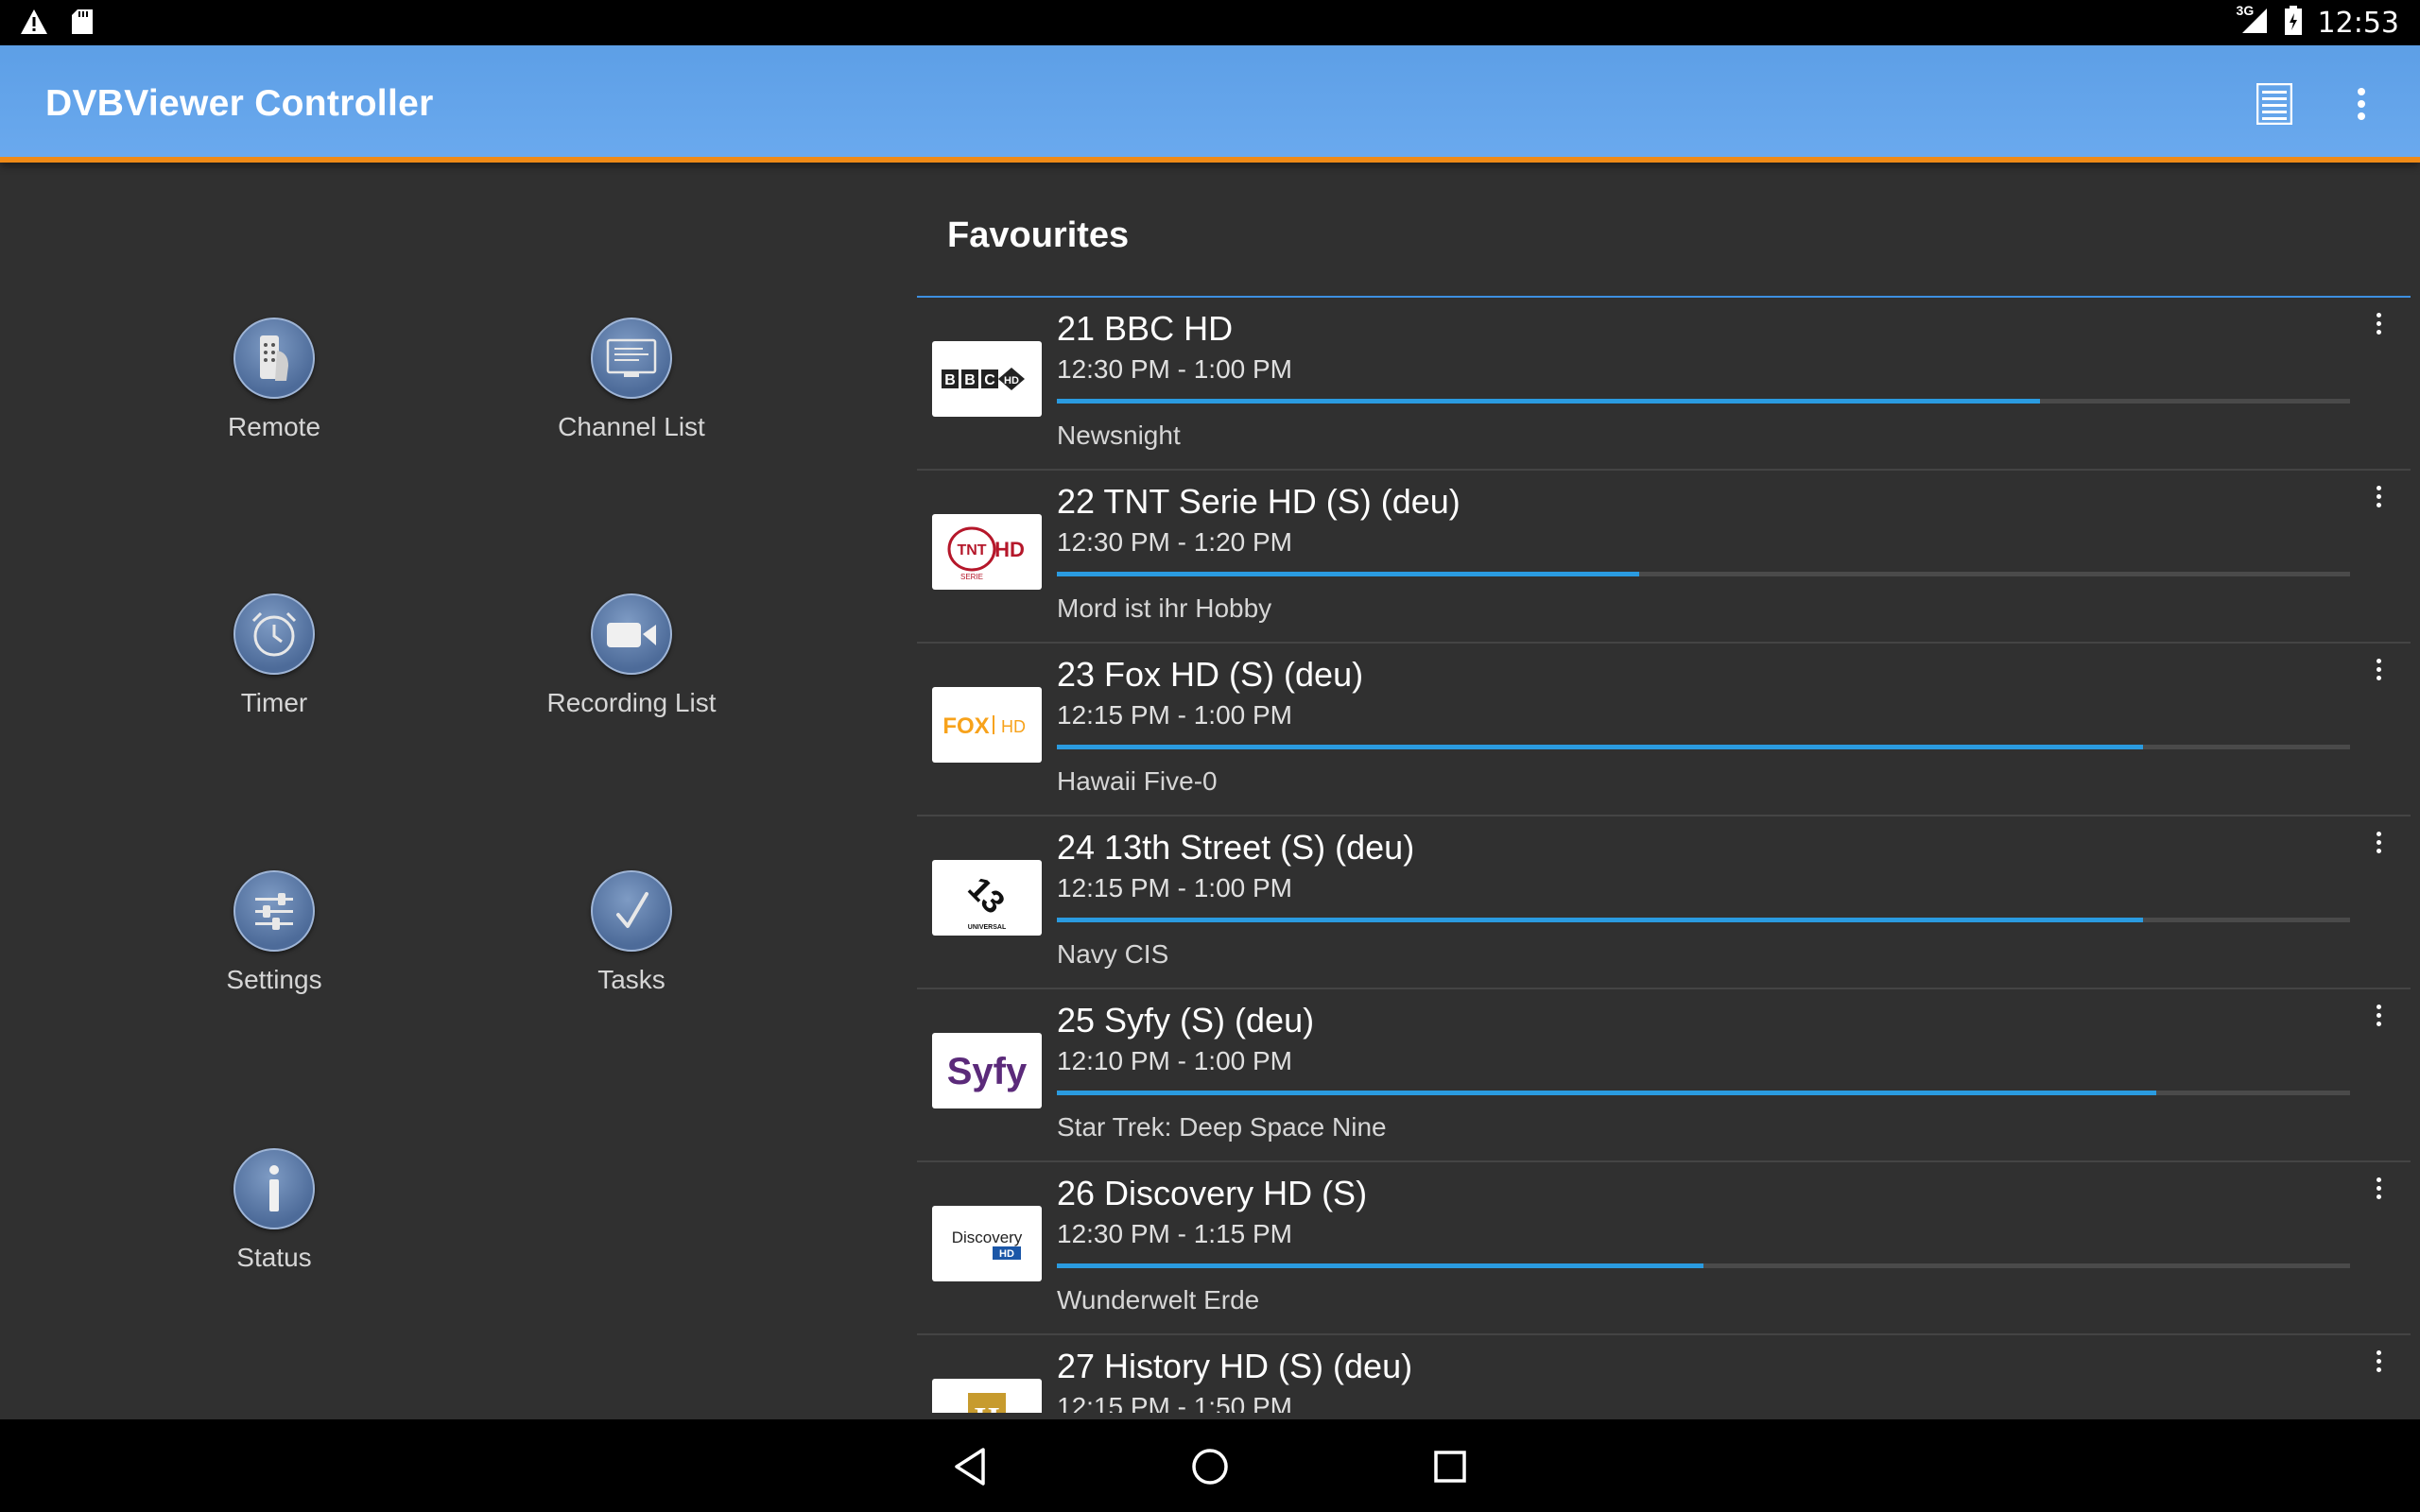 Image resolution: width=2420 pixels, height=1512 pixels. Describe the element at coordinates (632, 911) in the screenshot. I see `checkmark-icon` at that location.